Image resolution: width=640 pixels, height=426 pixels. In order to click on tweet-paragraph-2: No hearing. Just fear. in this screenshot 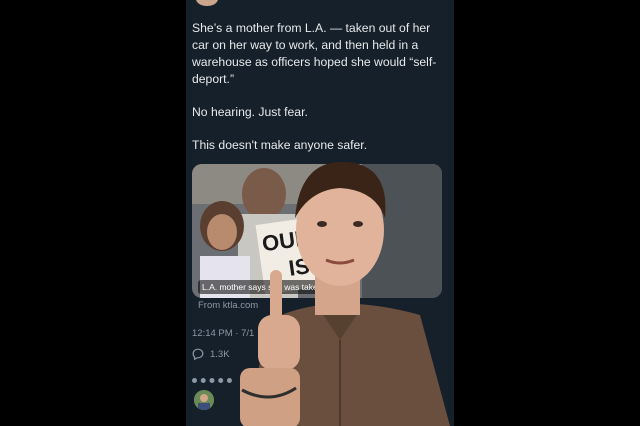, I will do `click(250, 112)`.